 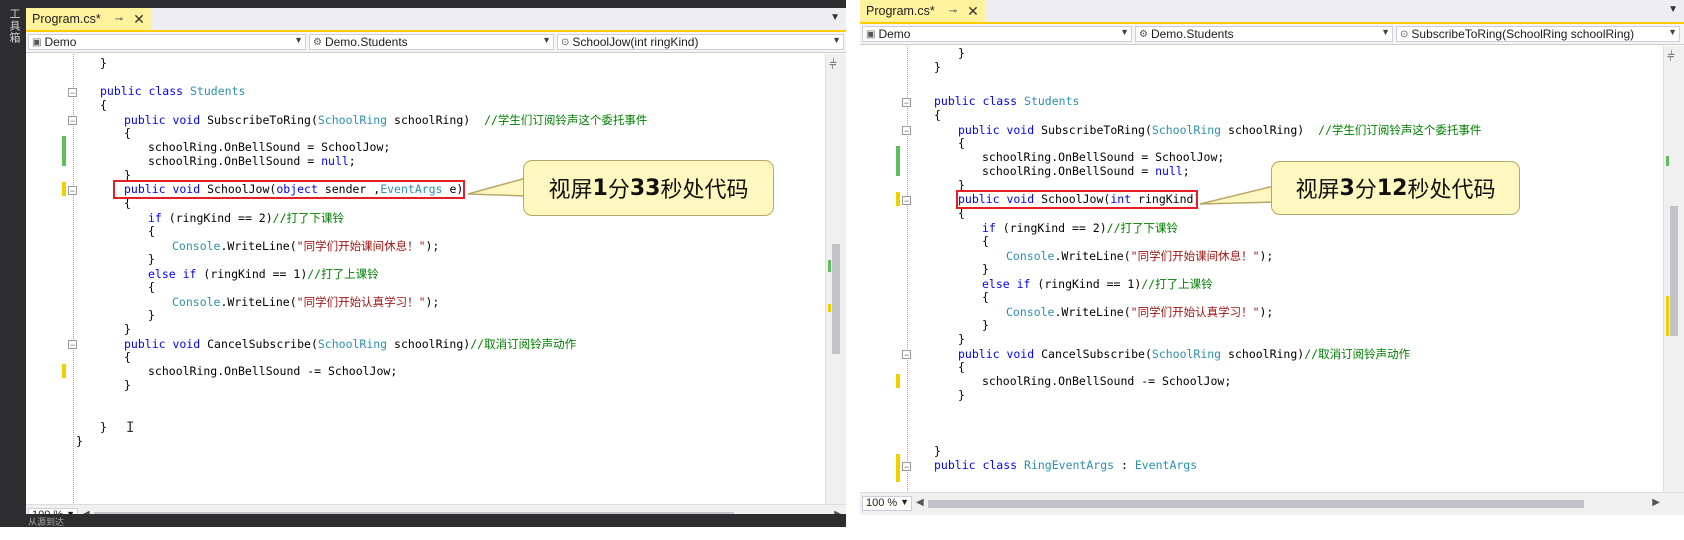 What do you see at coordinates (423, 520) in the screenshot?
I see `status-bar: 从源到达` at bounding box center [423, 520].